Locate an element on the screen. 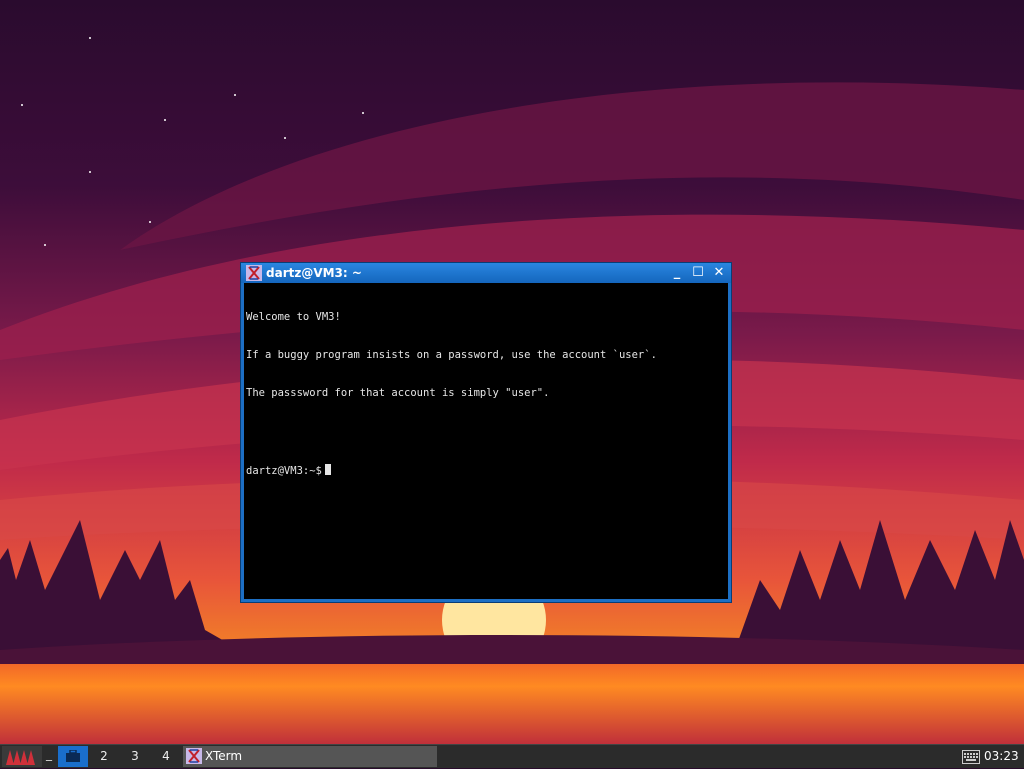 The image size is (1024, 769). briefcase-icon is located at coordinates (73, 755).